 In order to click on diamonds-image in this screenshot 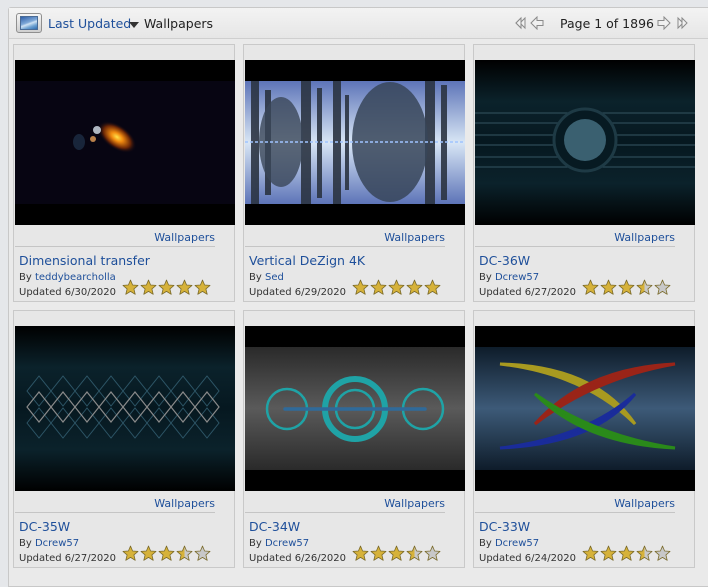, I will do `click(125, 408)`.